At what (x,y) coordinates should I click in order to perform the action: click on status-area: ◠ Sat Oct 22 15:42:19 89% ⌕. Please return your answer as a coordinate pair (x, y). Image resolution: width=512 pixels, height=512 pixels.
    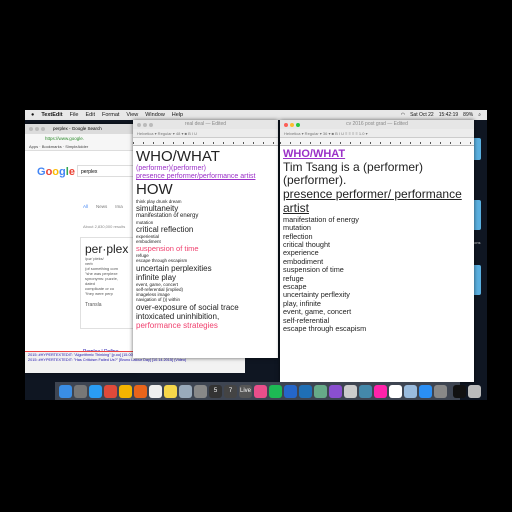
    Looking at the image, I should click on (441, 115).